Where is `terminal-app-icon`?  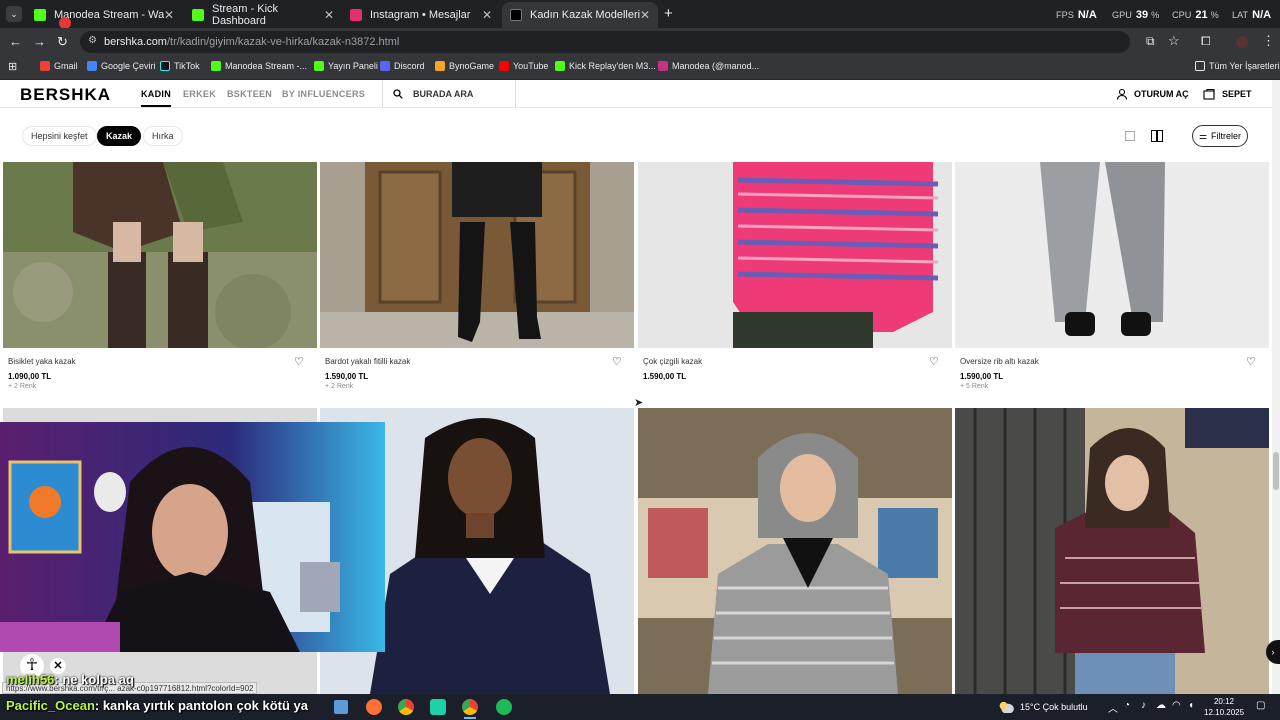 terminal-app-icon is located at coordinates (438, 707).